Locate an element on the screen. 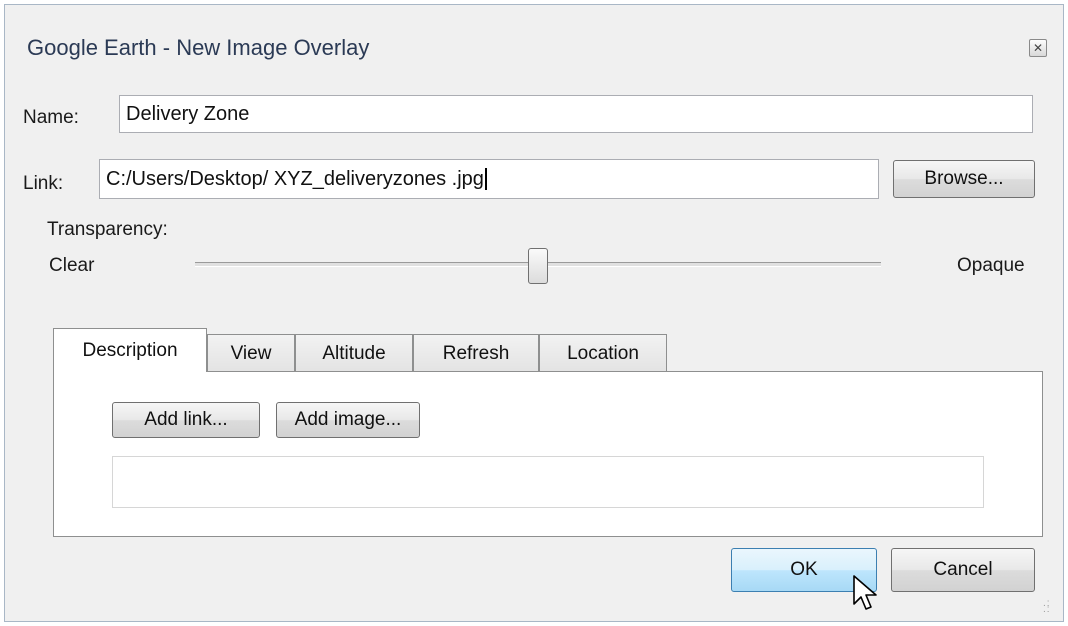 Image resolution: width=1068 pixels, height=626 pixels. tab-refresh: Refresh is located at coordinates (476, 353).